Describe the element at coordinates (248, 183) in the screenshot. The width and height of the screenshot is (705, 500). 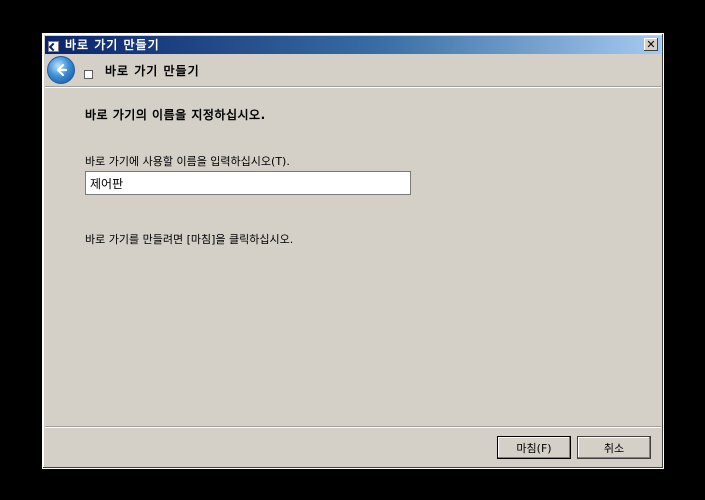
I see `shortcut-name-input` at that location.